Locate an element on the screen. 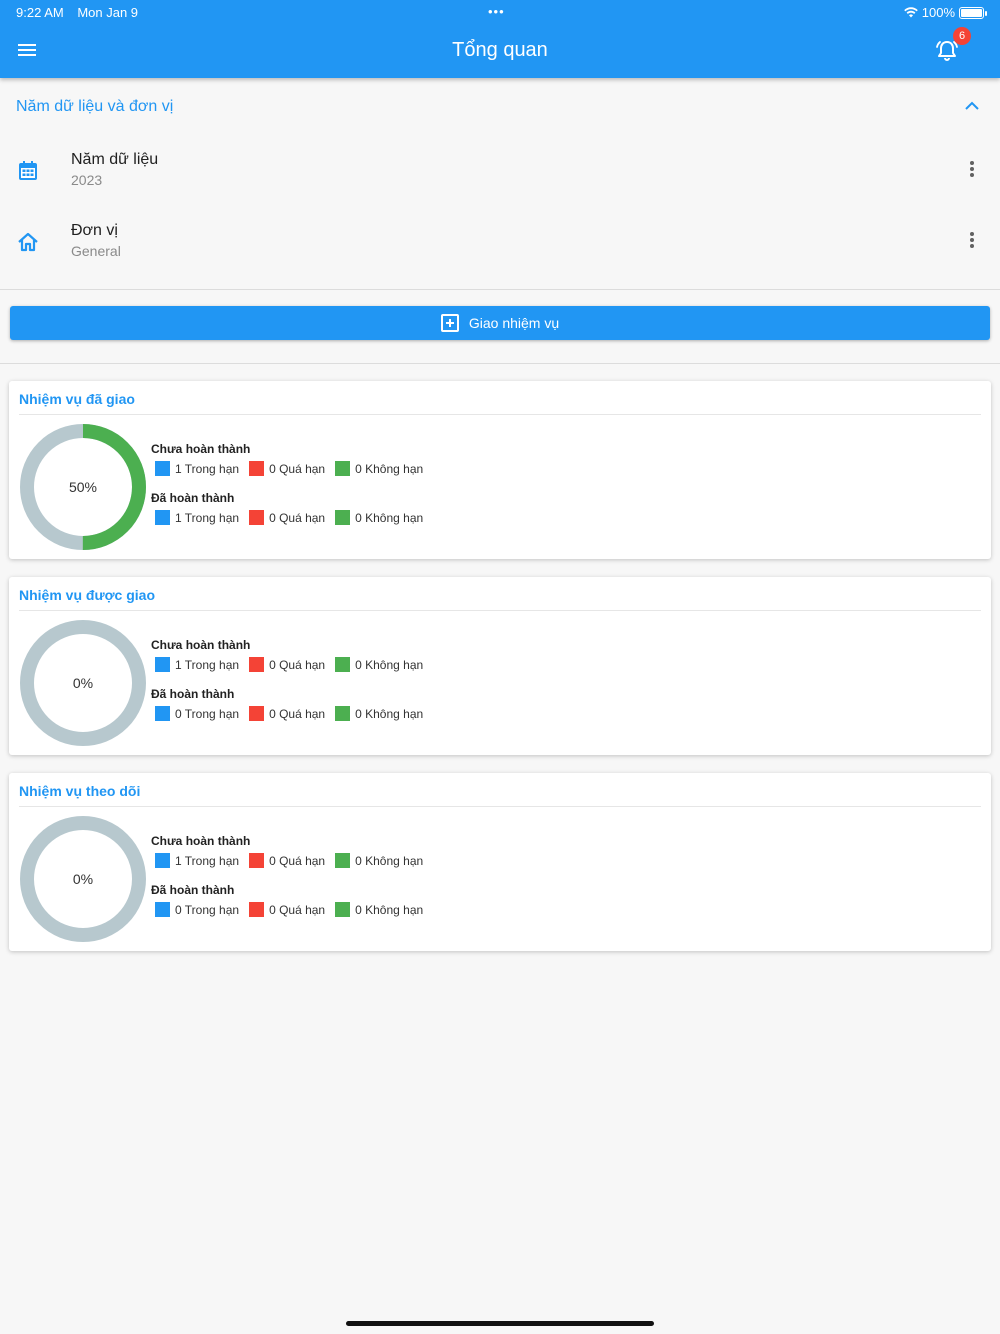 The width and height of the screenshot is (1000, 1334). card-title: Nhiệm vụ được giao is located at coordinates (87, 595).